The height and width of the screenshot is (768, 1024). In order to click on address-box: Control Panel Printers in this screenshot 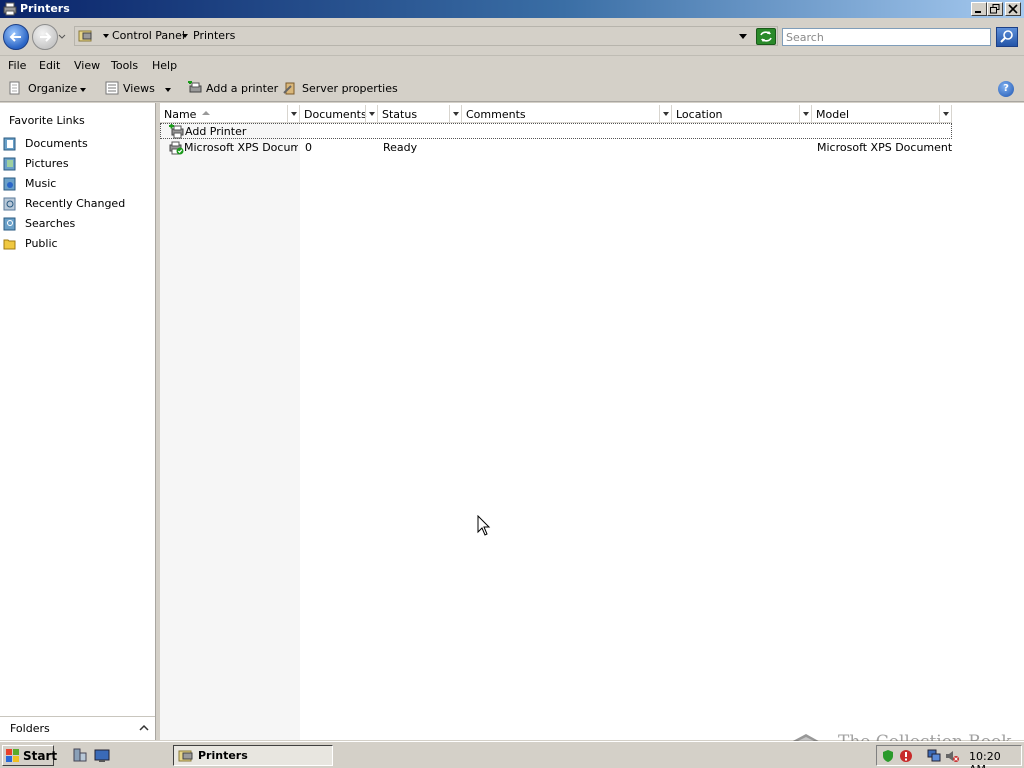, I will do `click(426, 36)`.